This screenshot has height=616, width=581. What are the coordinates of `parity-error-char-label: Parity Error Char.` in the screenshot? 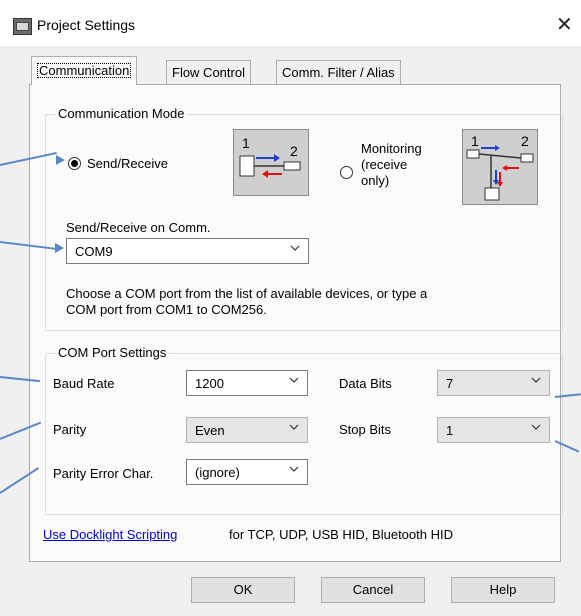 It's located at (103, 473).